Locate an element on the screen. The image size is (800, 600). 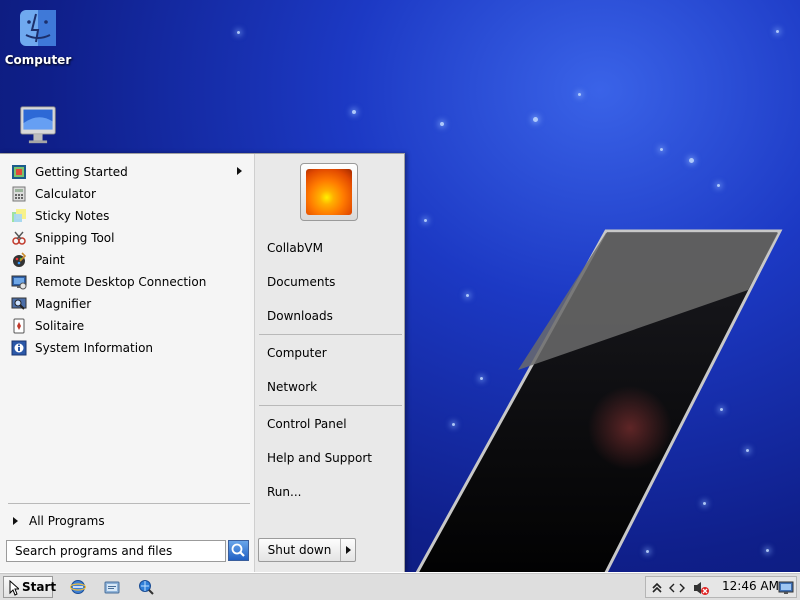
desktop-icon-computer: Computer is located at coordinates (38, 37).